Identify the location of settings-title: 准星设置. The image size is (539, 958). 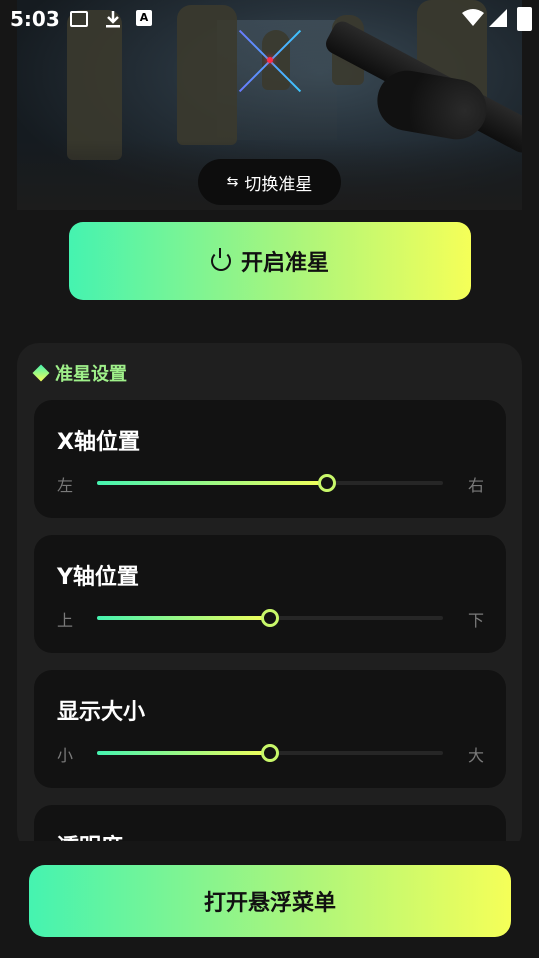
(79, 373).